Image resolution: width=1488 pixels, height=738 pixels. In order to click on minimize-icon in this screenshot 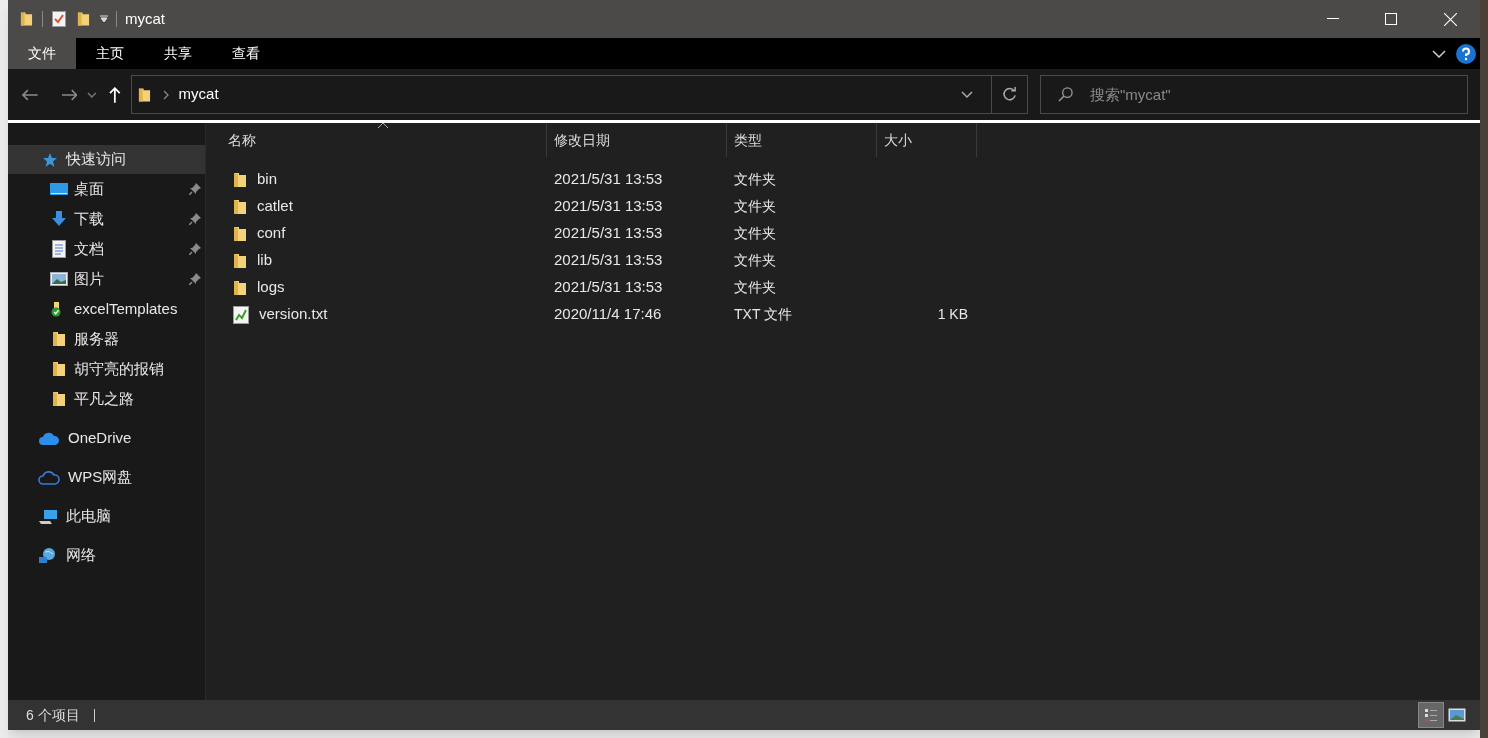, I will do `click(1333, 19)`.